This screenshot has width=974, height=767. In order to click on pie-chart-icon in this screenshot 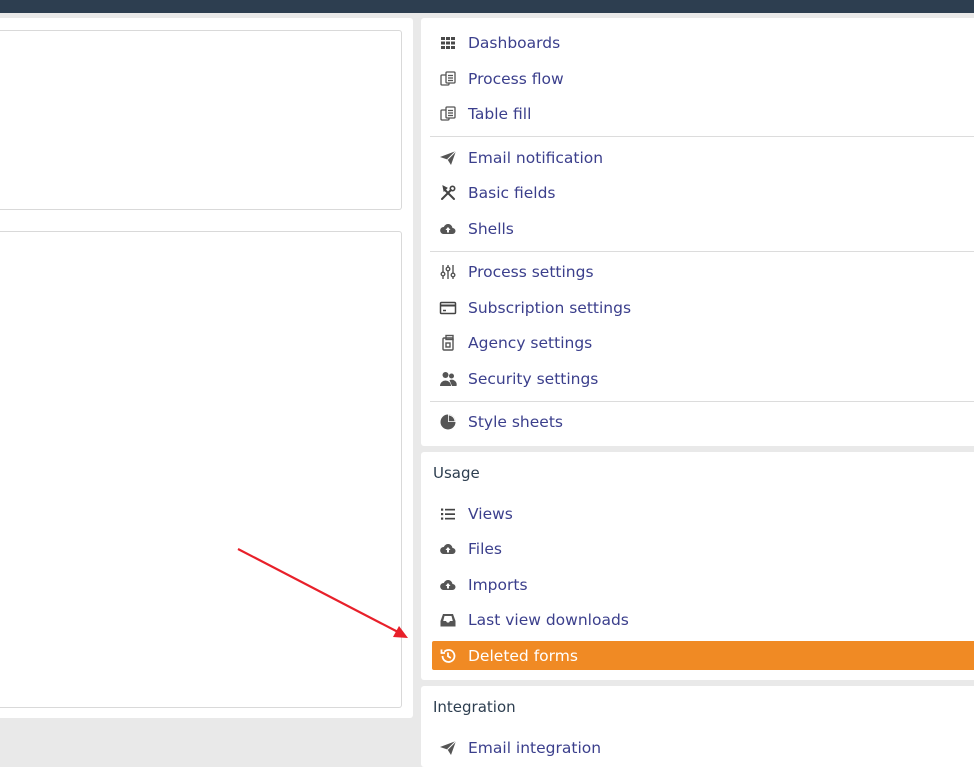, I will do `click(448, 422)`.